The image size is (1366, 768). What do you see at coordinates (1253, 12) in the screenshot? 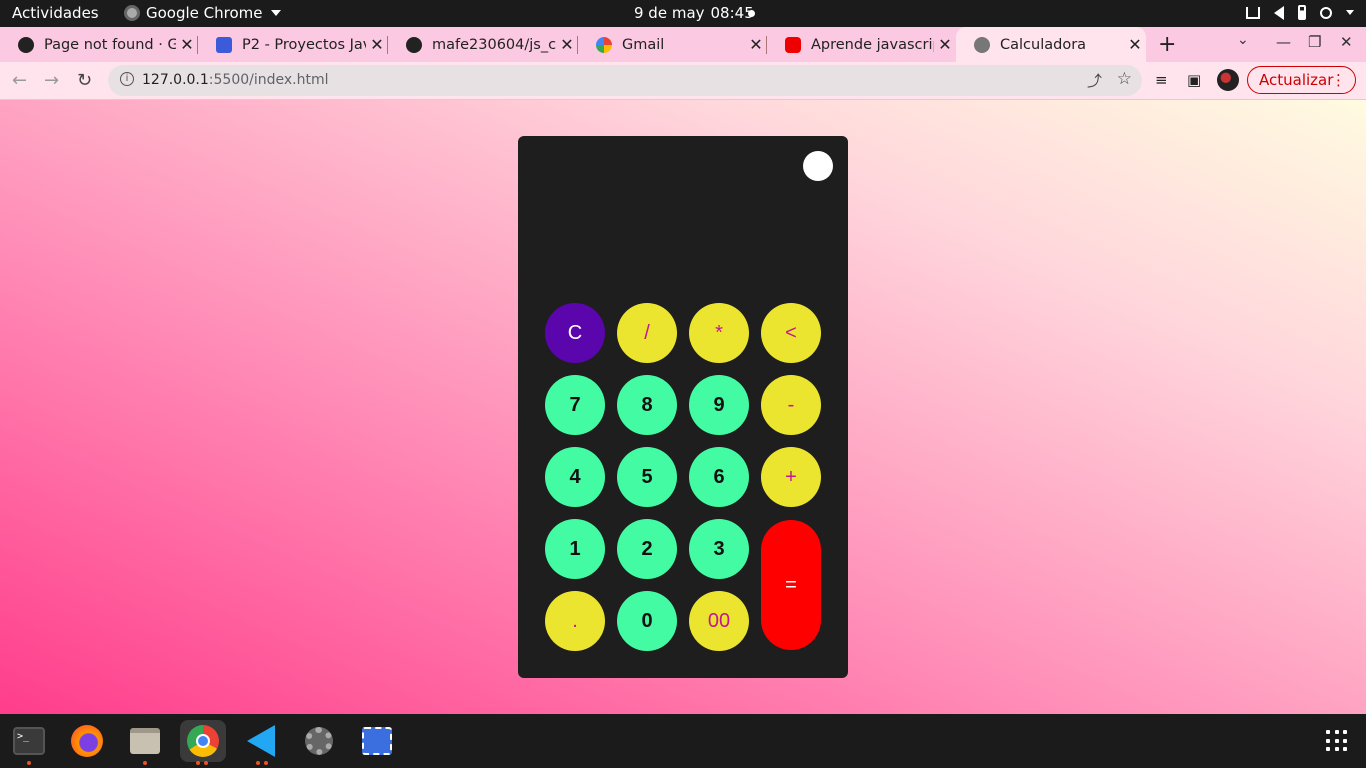
I see `network-icon` at bounding box center [1253, 12].